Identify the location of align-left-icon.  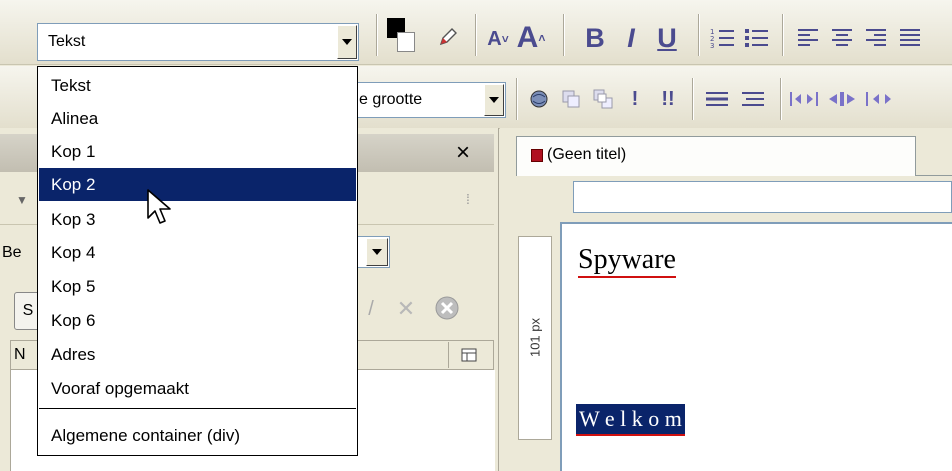
(808, 38).